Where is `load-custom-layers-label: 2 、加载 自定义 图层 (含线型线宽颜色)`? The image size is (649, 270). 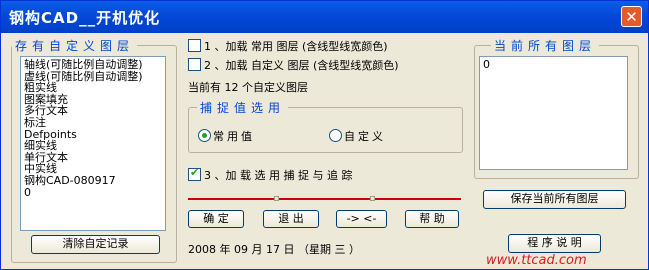
load-custom-layers-label: 2 、加载 自定义 图层 (含线型线宽颜色) is located at coordinates (301, 65).